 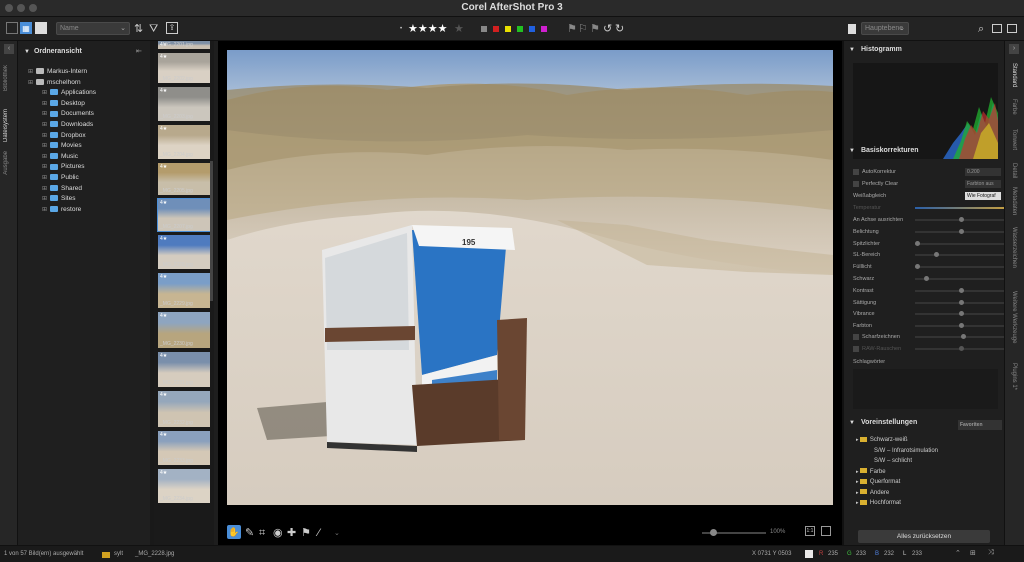 What do you see at coordinates (60, 157) in the screenshot?
I see `folder-item: ⊞ Music` at bounding box center [60, 157].